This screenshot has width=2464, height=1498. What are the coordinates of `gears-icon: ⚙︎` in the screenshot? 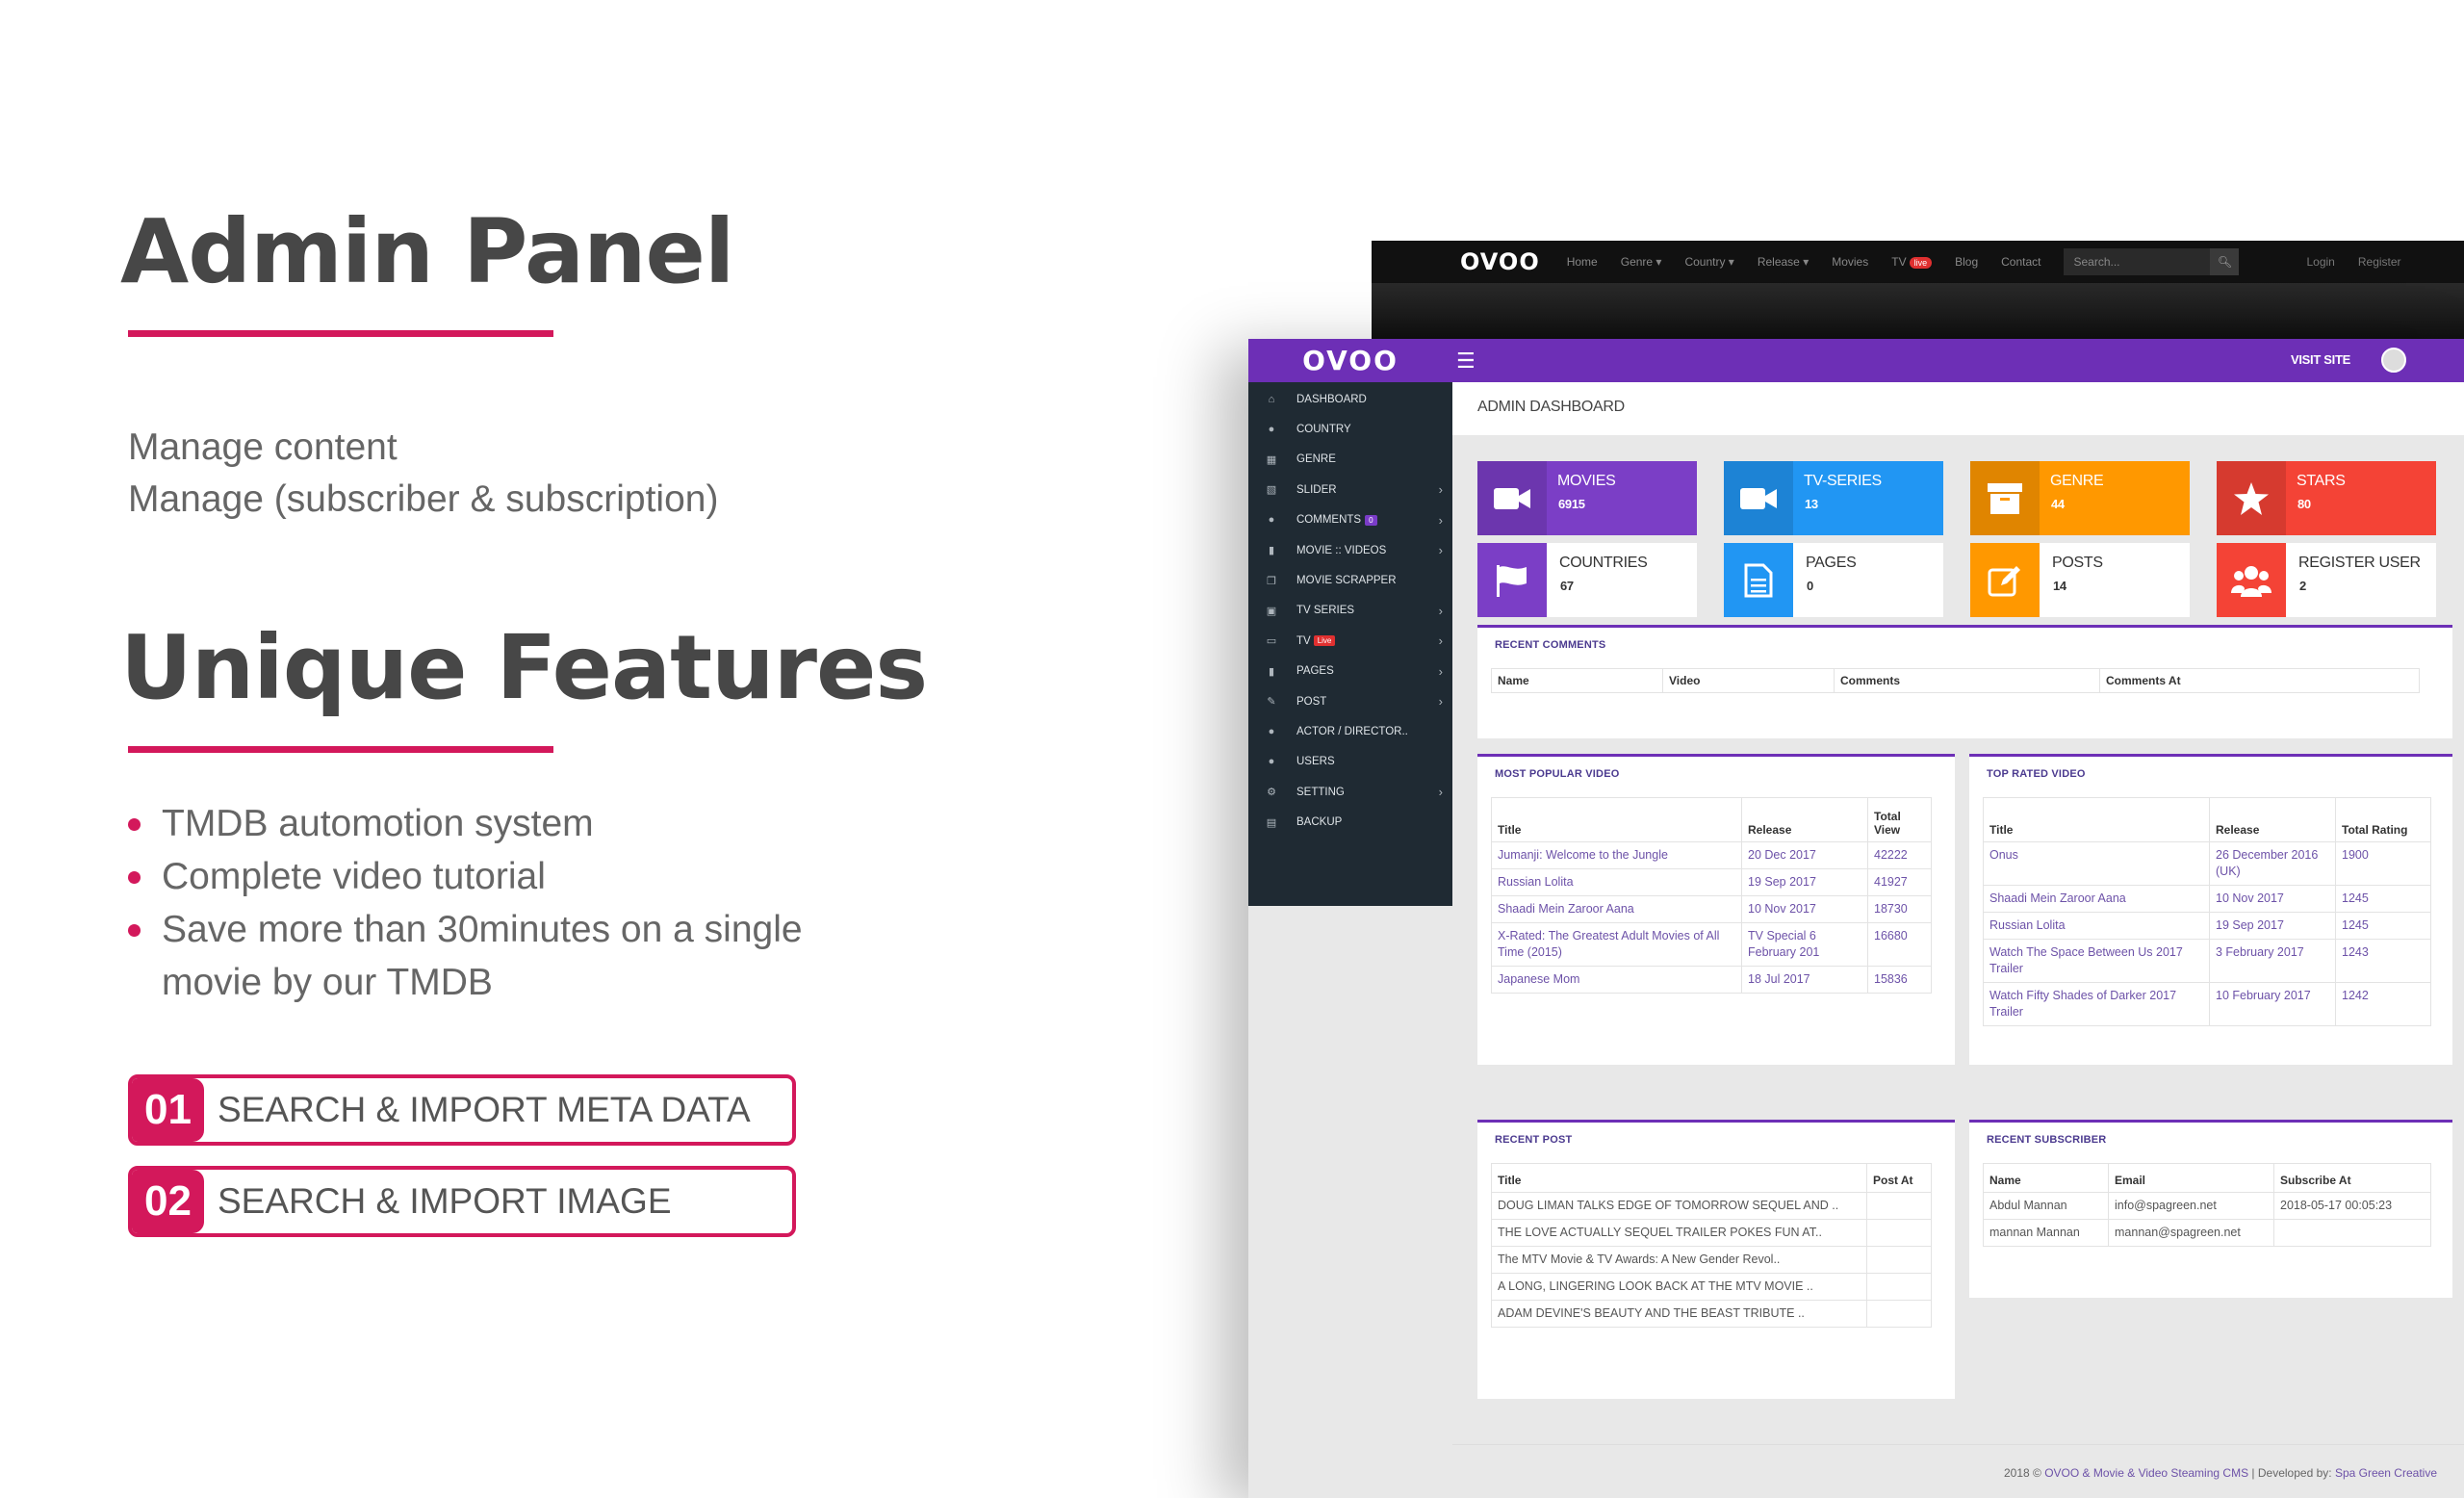 It's located at (1271, 793).